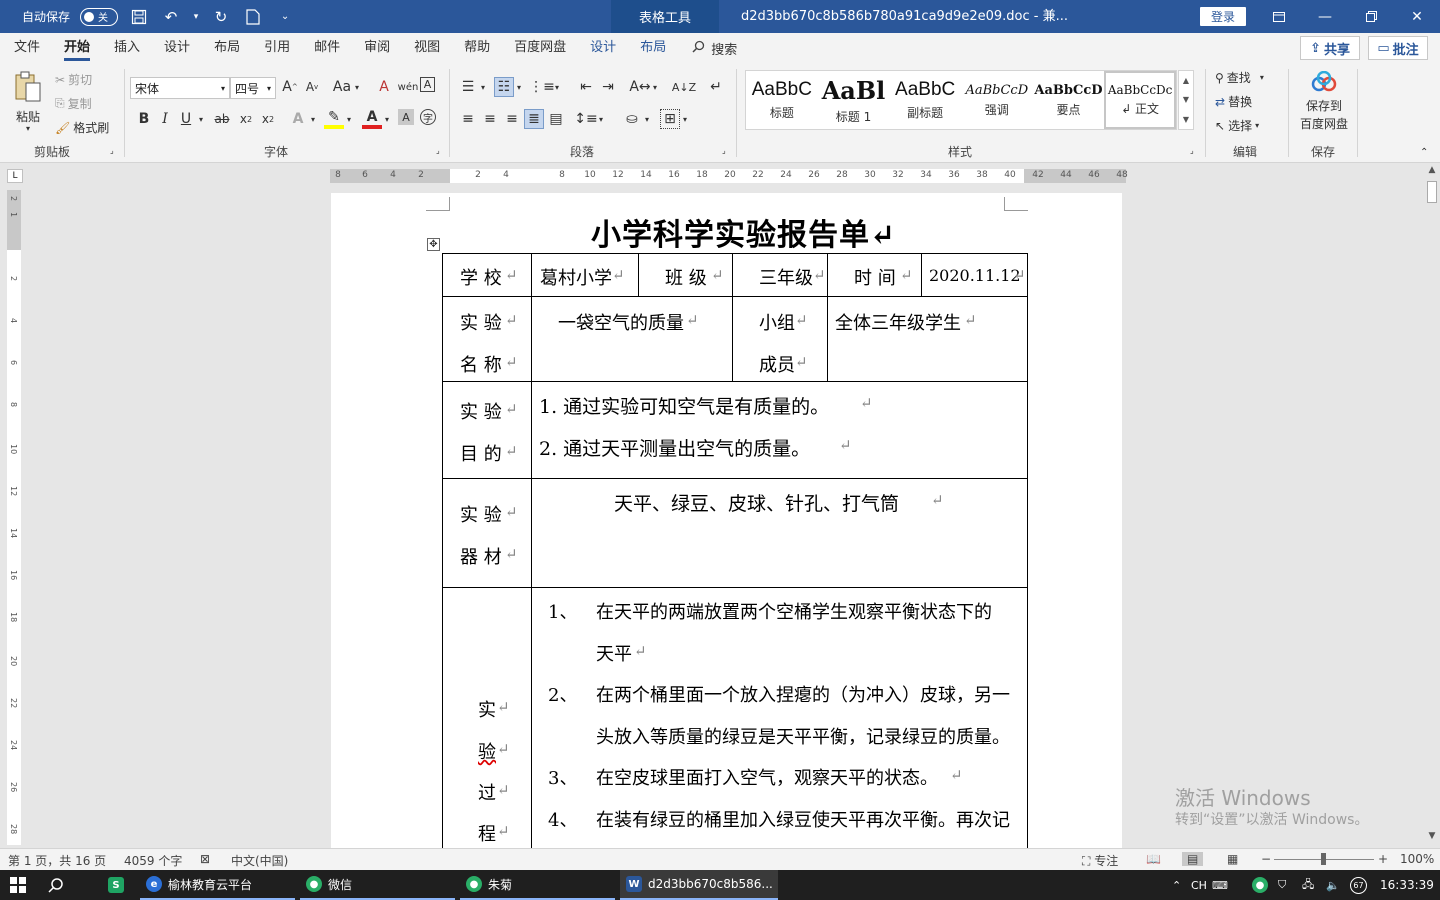  Describe the element at coordinates (487, 275) in the screenshot. I see `school-label-cell: 学 校 ↵` at that location.